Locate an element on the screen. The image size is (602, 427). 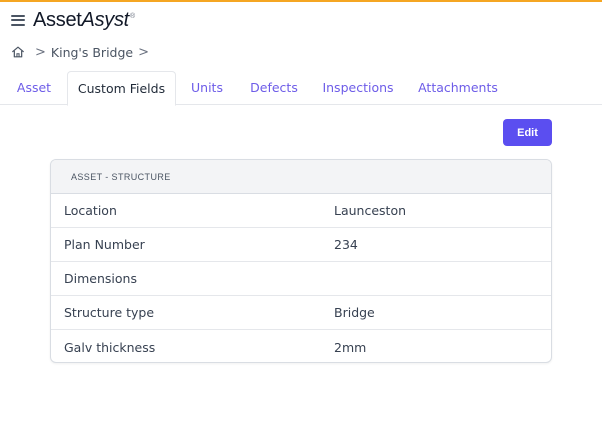
registered-mark: ® is located at coordinates (132, 16).